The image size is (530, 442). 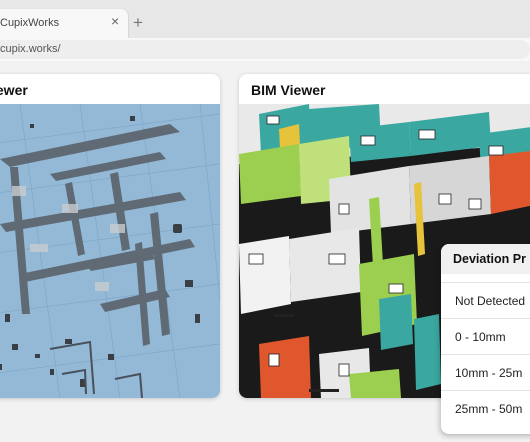 I want to click on new-tab-icon: +, so click(x=138, y=22).